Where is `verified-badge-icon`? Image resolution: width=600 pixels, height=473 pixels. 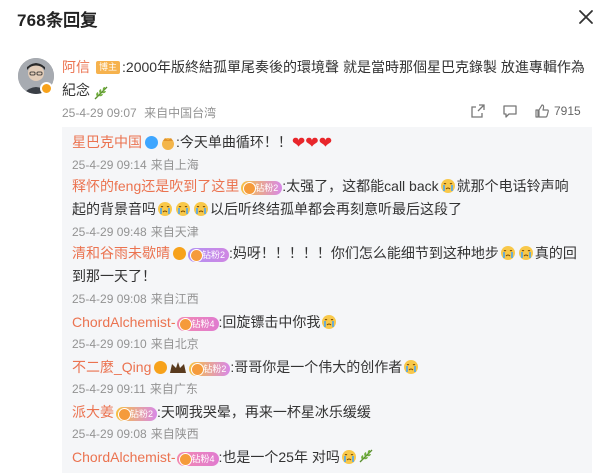
verified-badge-icon is located at coordinates (46, 88).